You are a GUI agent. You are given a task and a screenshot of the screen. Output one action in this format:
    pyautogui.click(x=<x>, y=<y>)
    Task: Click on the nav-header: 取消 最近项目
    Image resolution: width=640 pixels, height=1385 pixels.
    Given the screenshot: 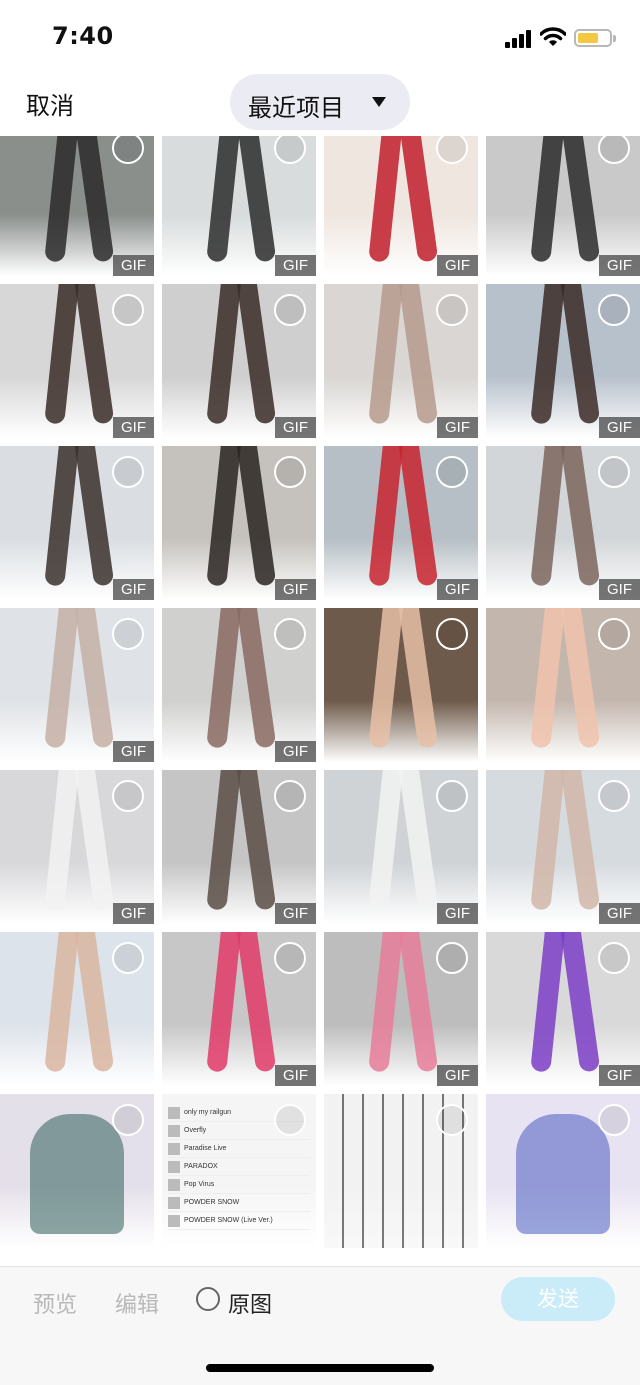 What is the action you would take?
    pyautogui.click(x=320, y=103)
    